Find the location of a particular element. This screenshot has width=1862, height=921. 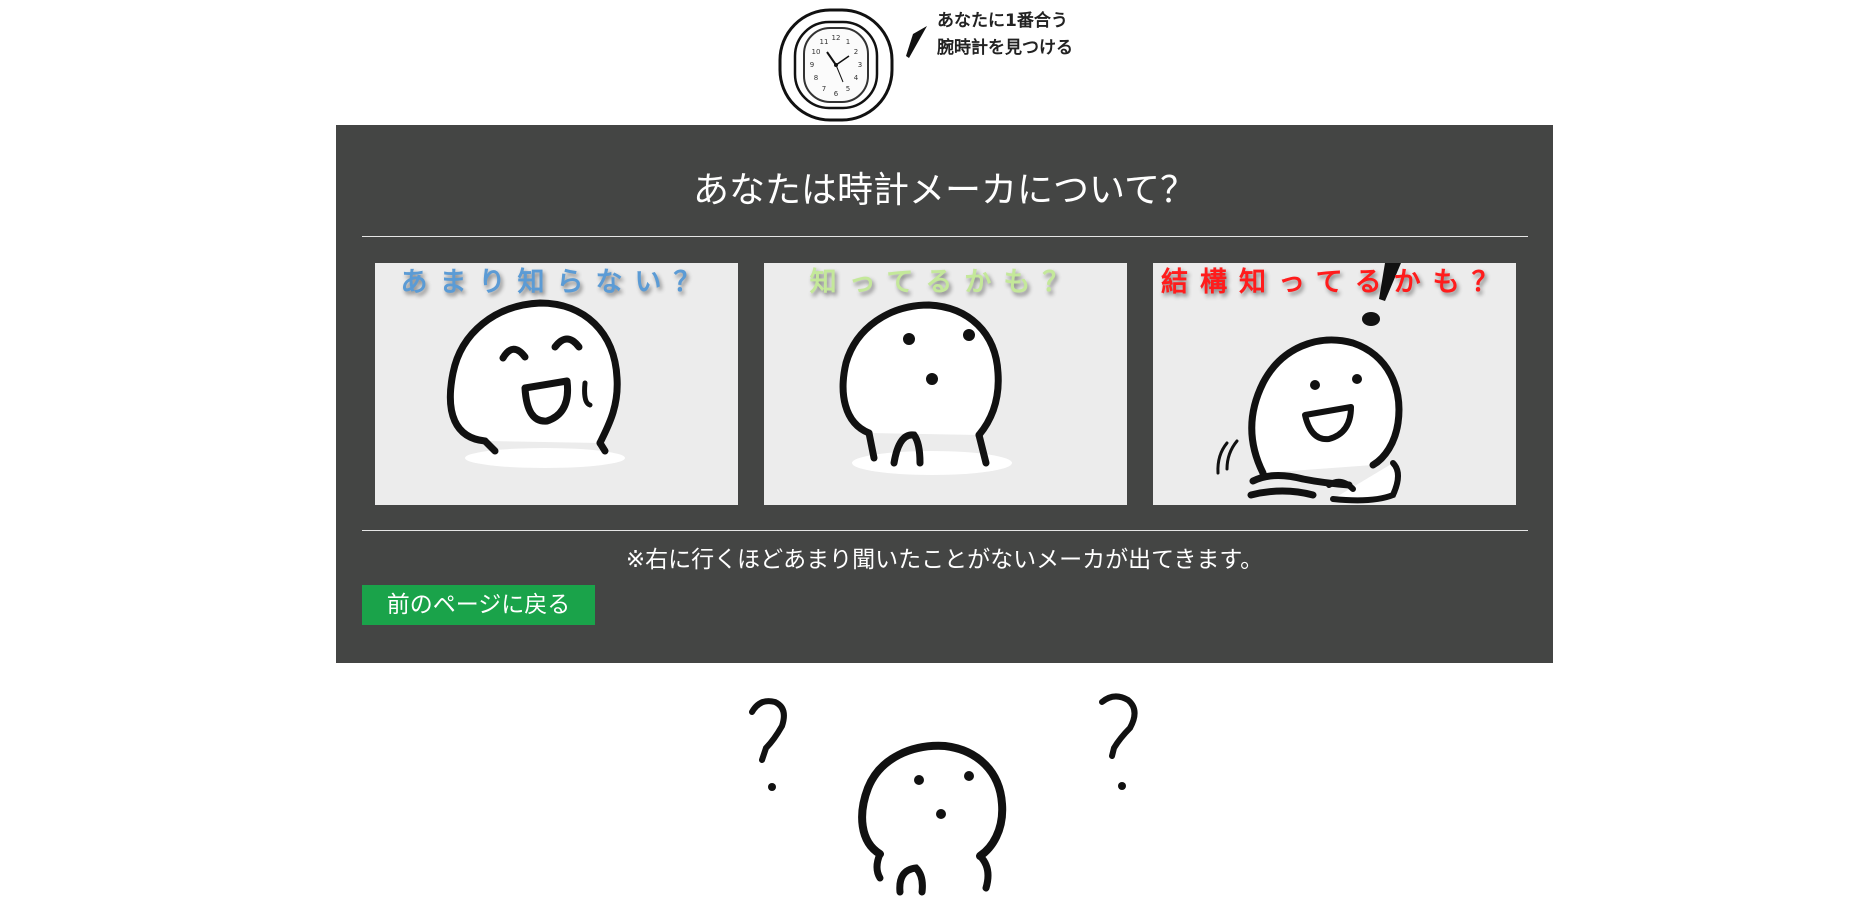

clock-numeral-4: 4 is located at coordinates (856, 78).